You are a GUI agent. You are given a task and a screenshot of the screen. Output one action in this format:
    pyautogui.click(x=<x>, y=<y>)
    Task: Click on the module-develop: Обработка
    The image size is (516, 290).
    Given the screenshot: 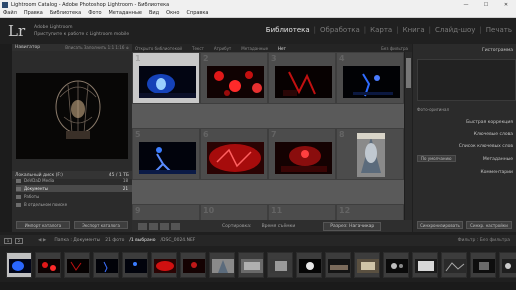 What is the action you would take?
    pyautogui.click(x=340, y=30)
    